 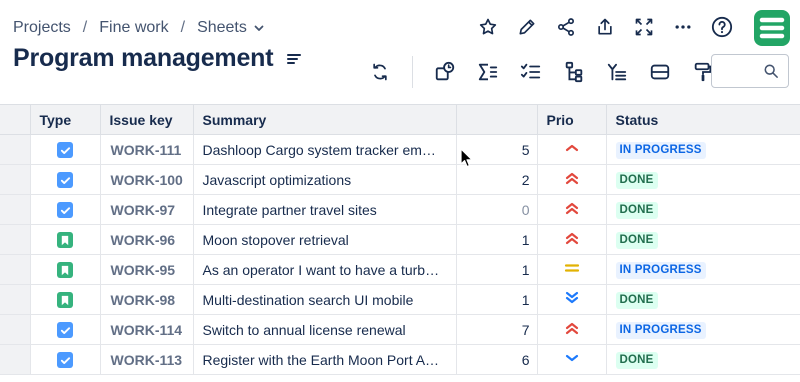 What do you see at coordinates (466, 158) in the screenshot?
I see `mouse-cursor-icon` at bounding box center [466, 158].